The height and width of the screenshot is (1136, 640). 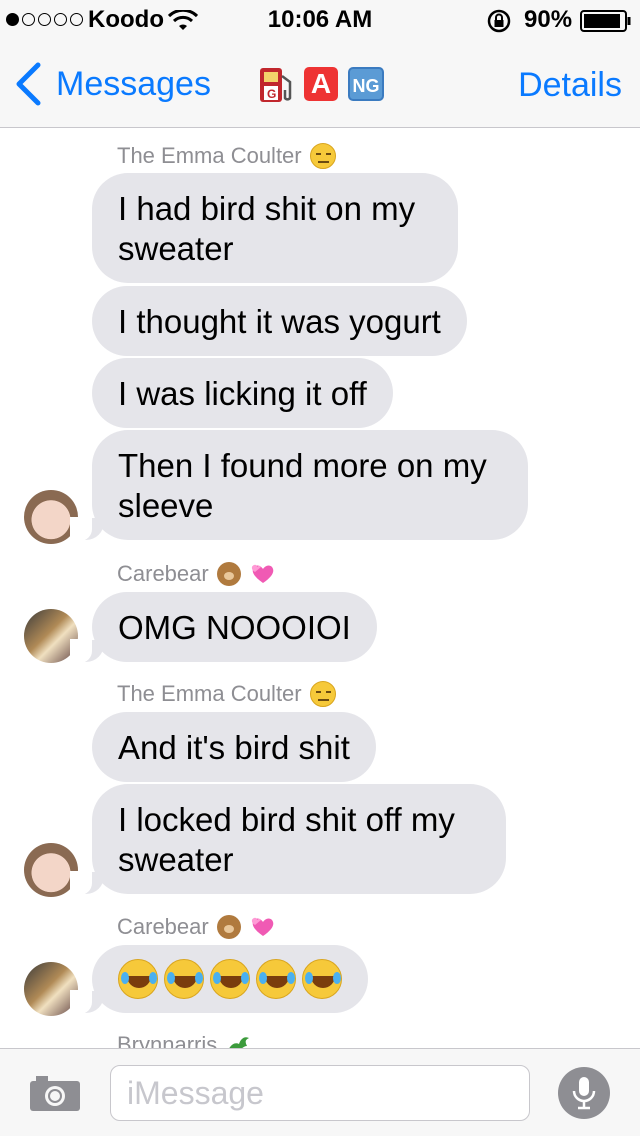 I want to click on letter-a-icon: A, so click(x=321, y=84).